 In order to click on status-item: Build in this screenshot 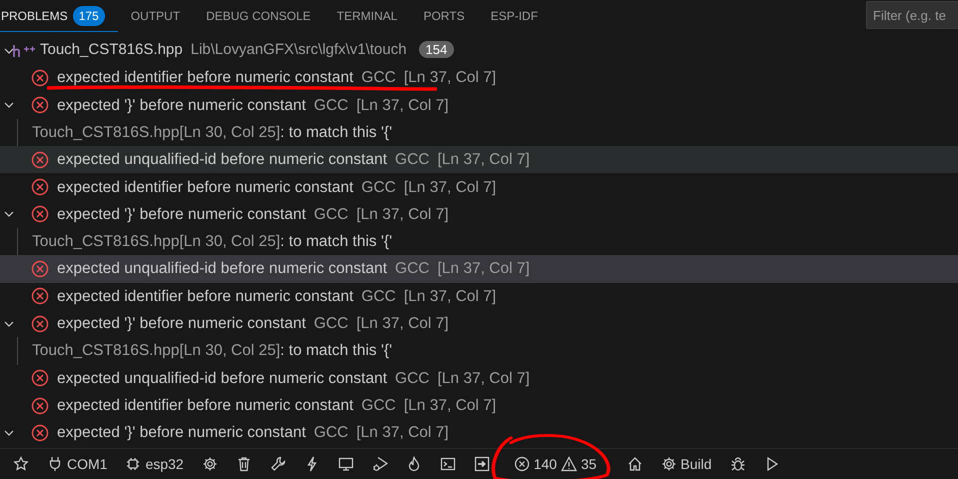, I will do `click(686, 464)`.